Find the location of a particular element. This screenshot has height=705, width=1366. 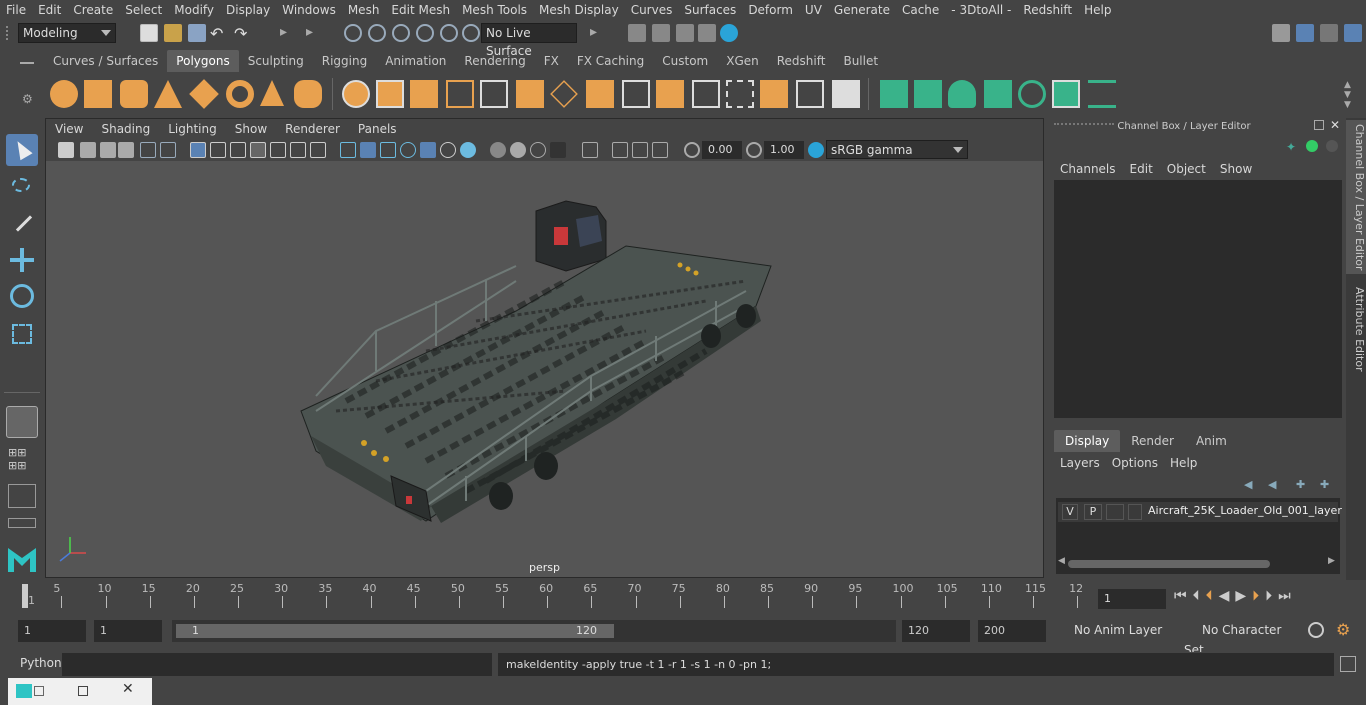

layer-display-type-toggle is located at coordinates (1115, 512).